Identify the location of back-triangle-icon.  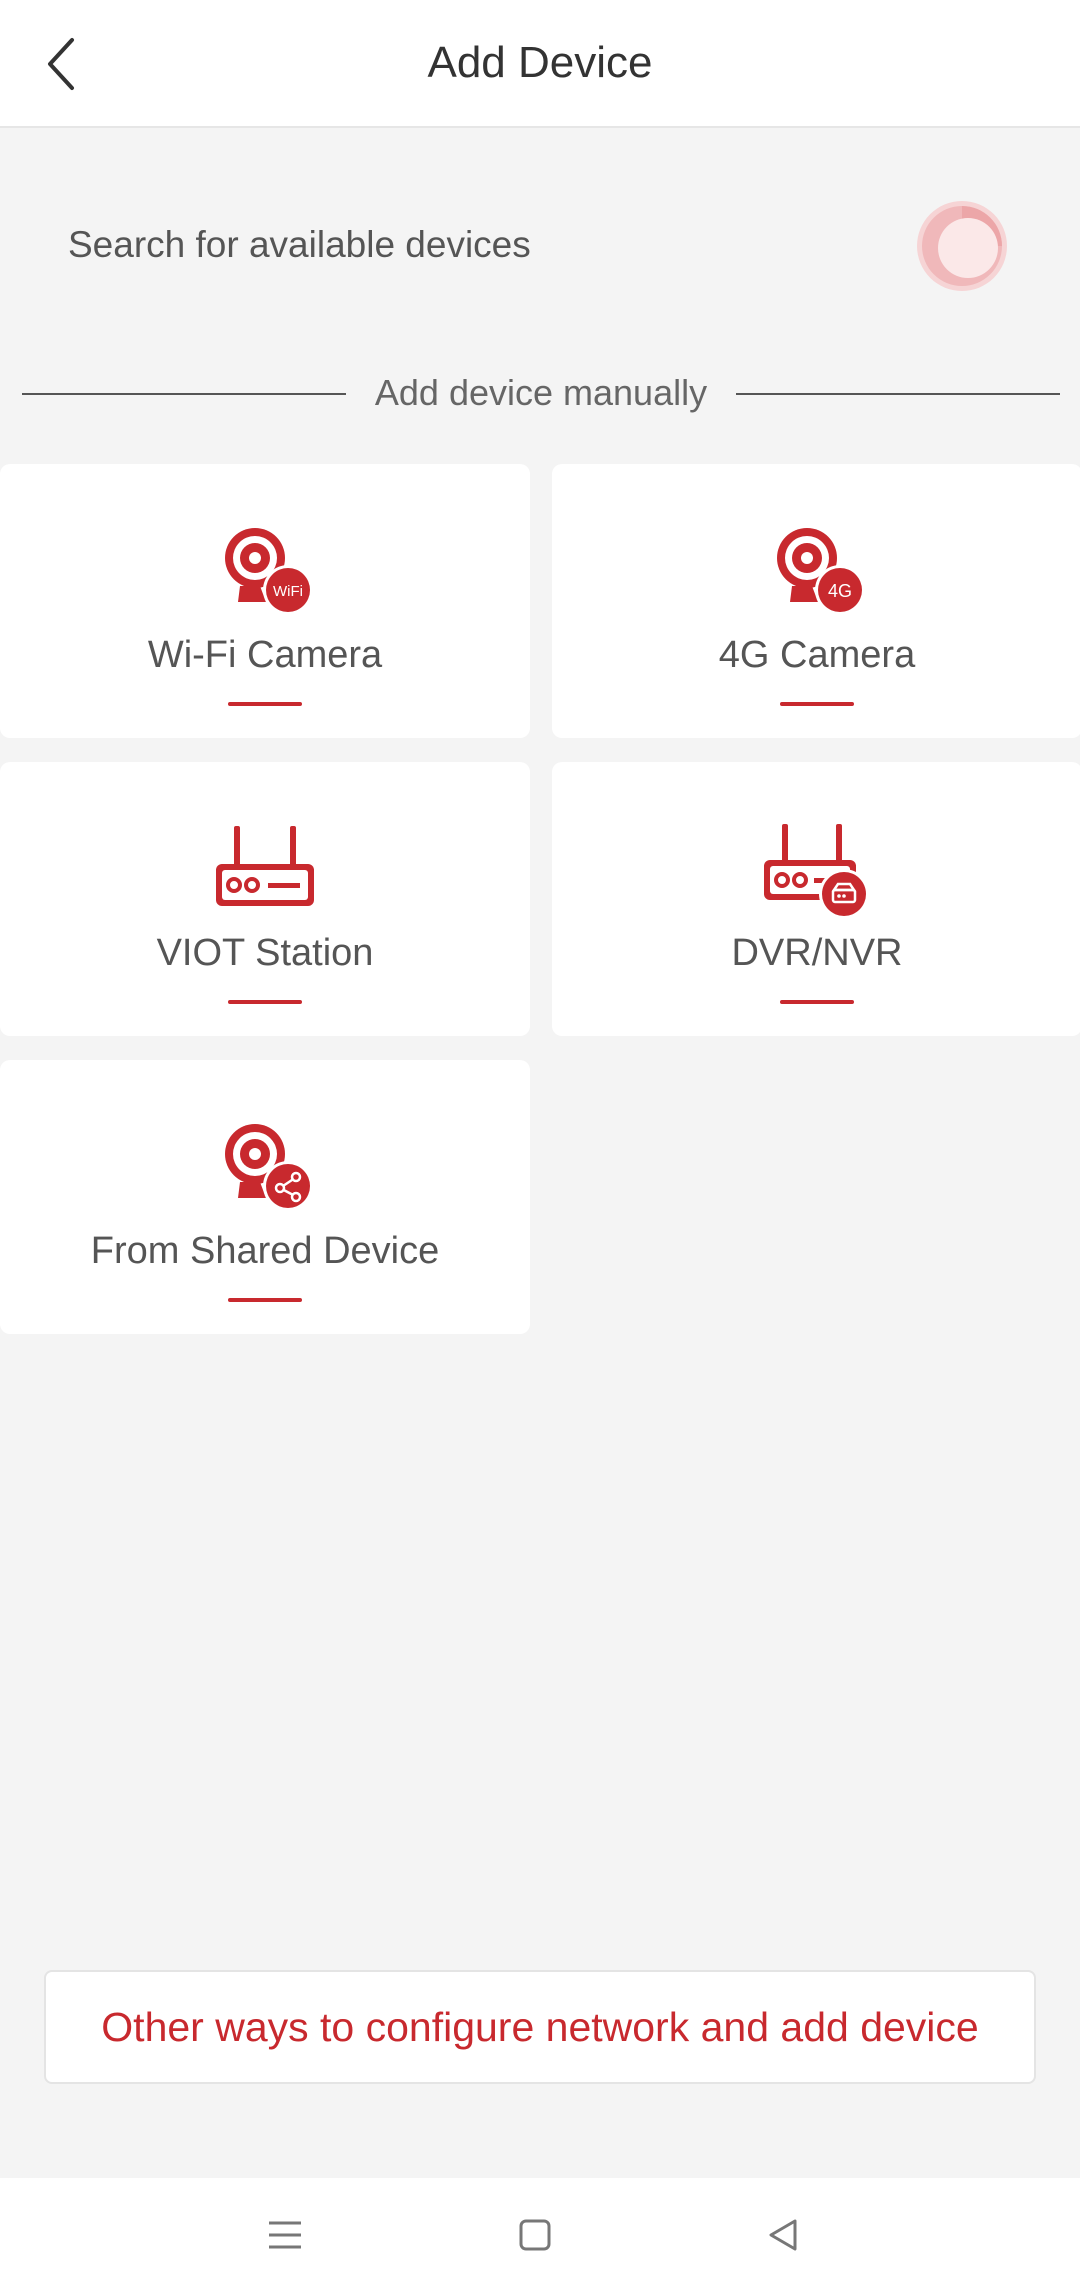
(783, 2235).